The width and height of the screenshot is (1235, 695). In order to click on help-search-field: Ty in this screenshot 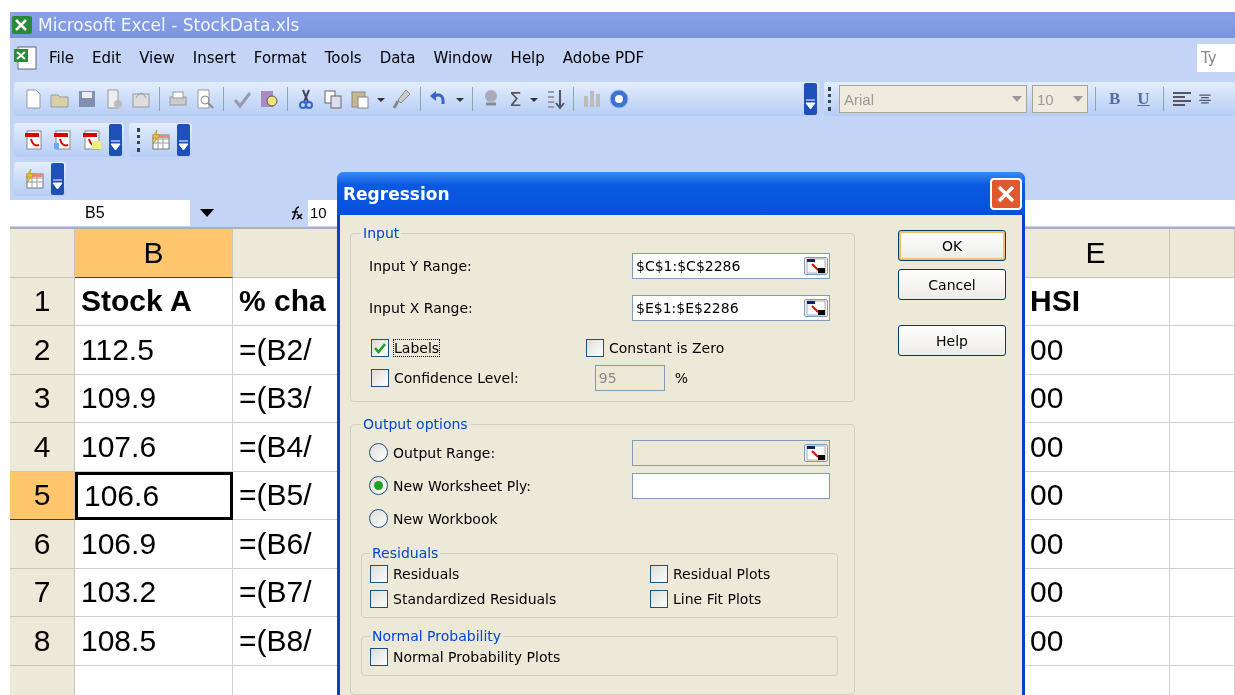, I will do `click(1216, 58)`.